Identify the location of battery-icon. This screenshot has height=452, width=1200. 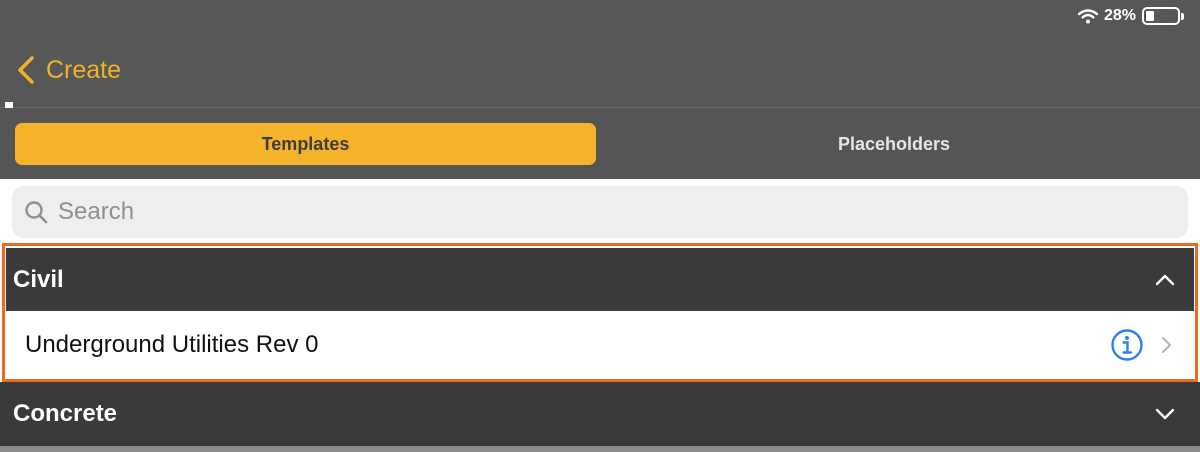
(1161, 16).